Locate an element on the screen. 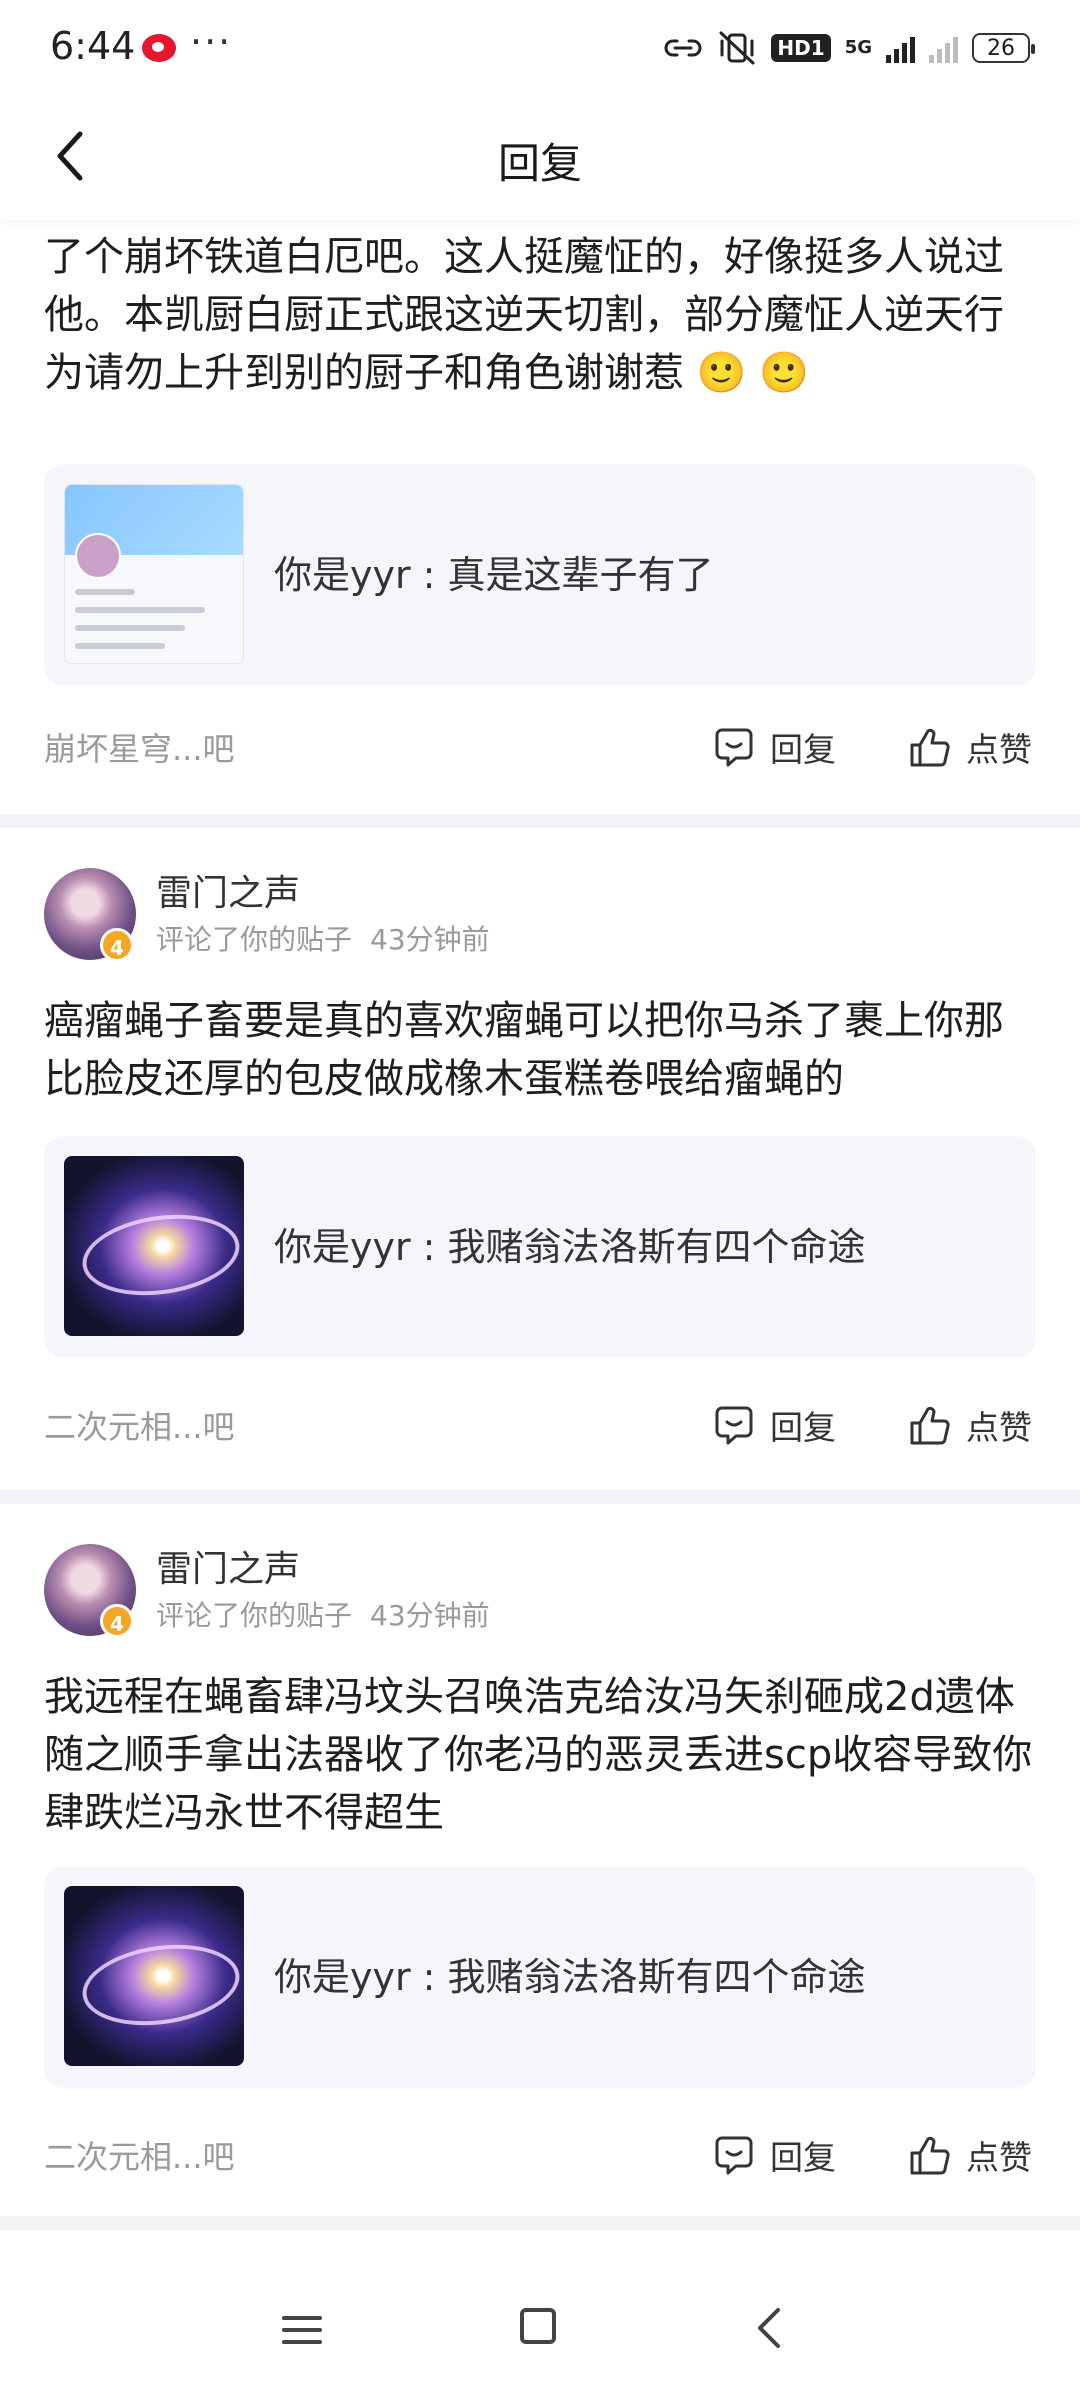  recent-apps-icon is located at coordinates (302, 2330).